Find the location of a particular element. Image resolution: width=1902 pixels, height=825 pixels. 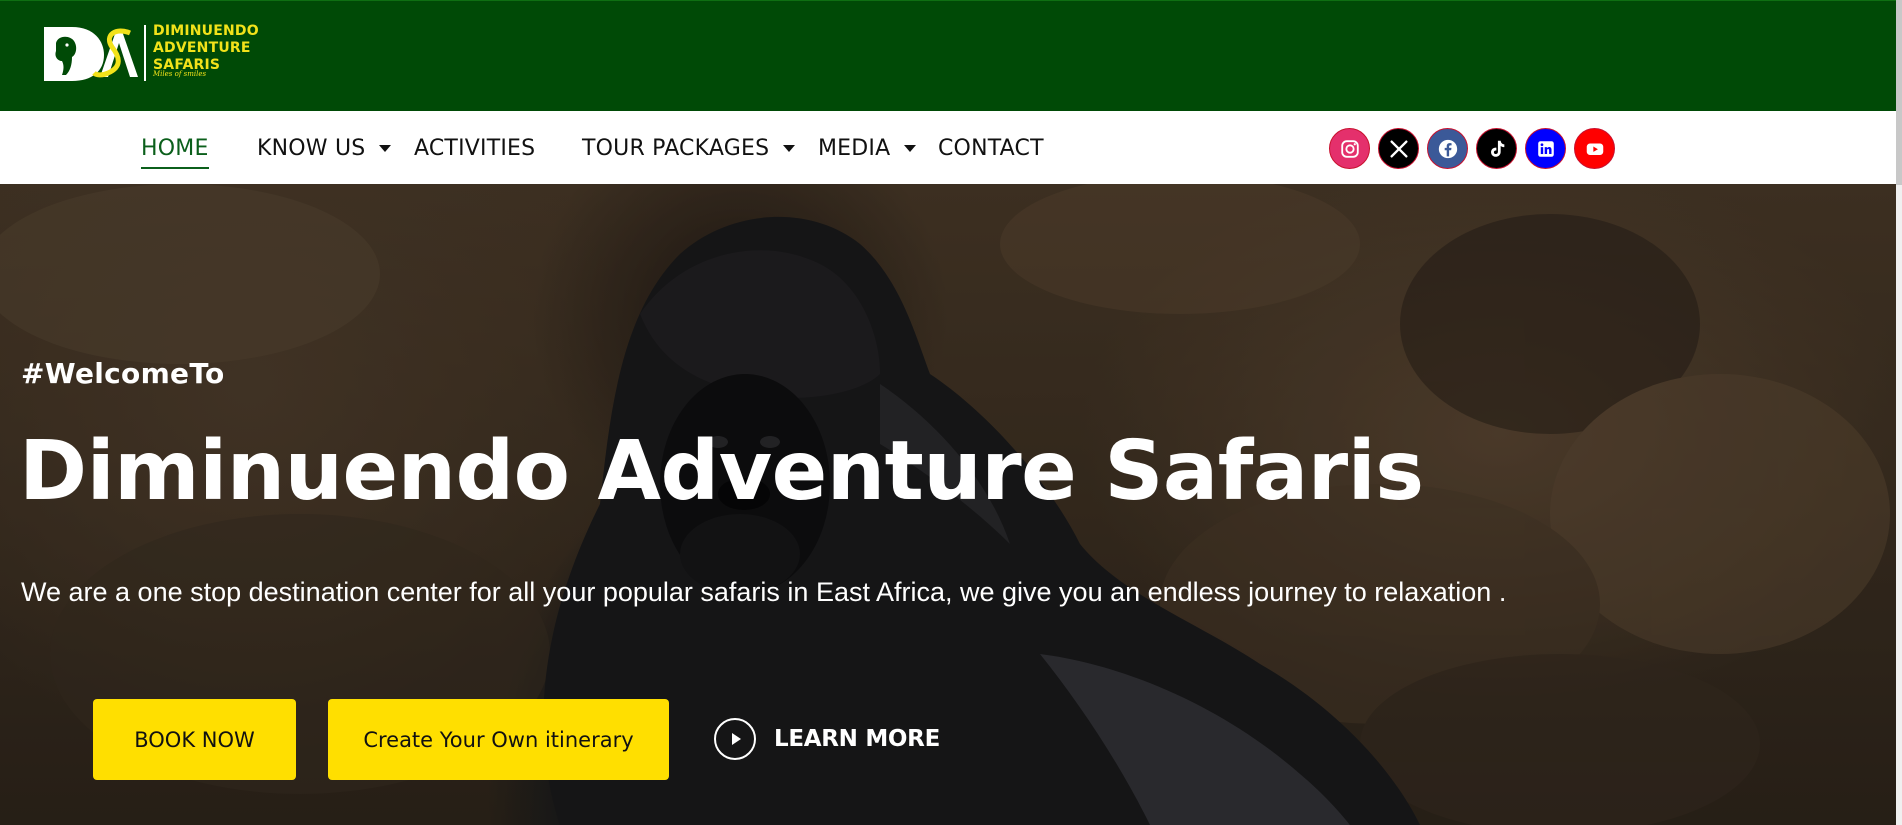

book-now-label: BOOK NOW is located at coordinates (194, 739).